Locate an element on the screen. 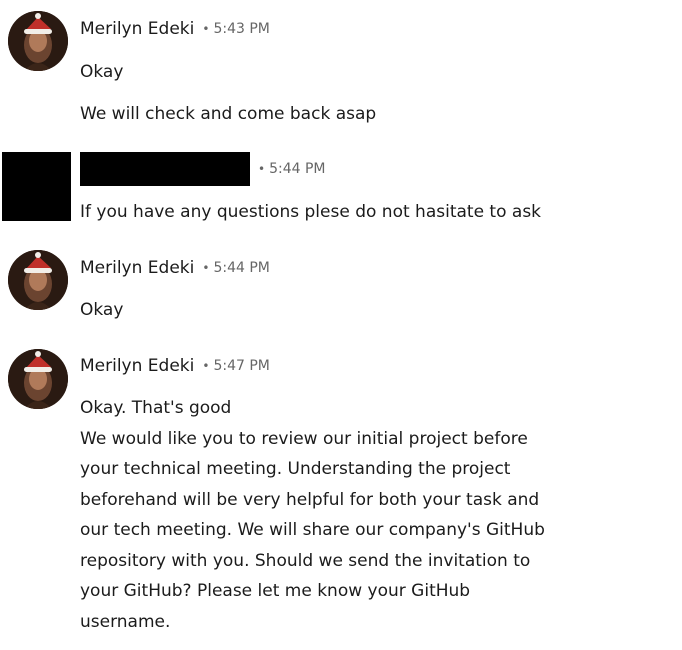 This screenshot has width=682, height=650. timestamp: 5:47 PM is located at coordinates (241, 366).